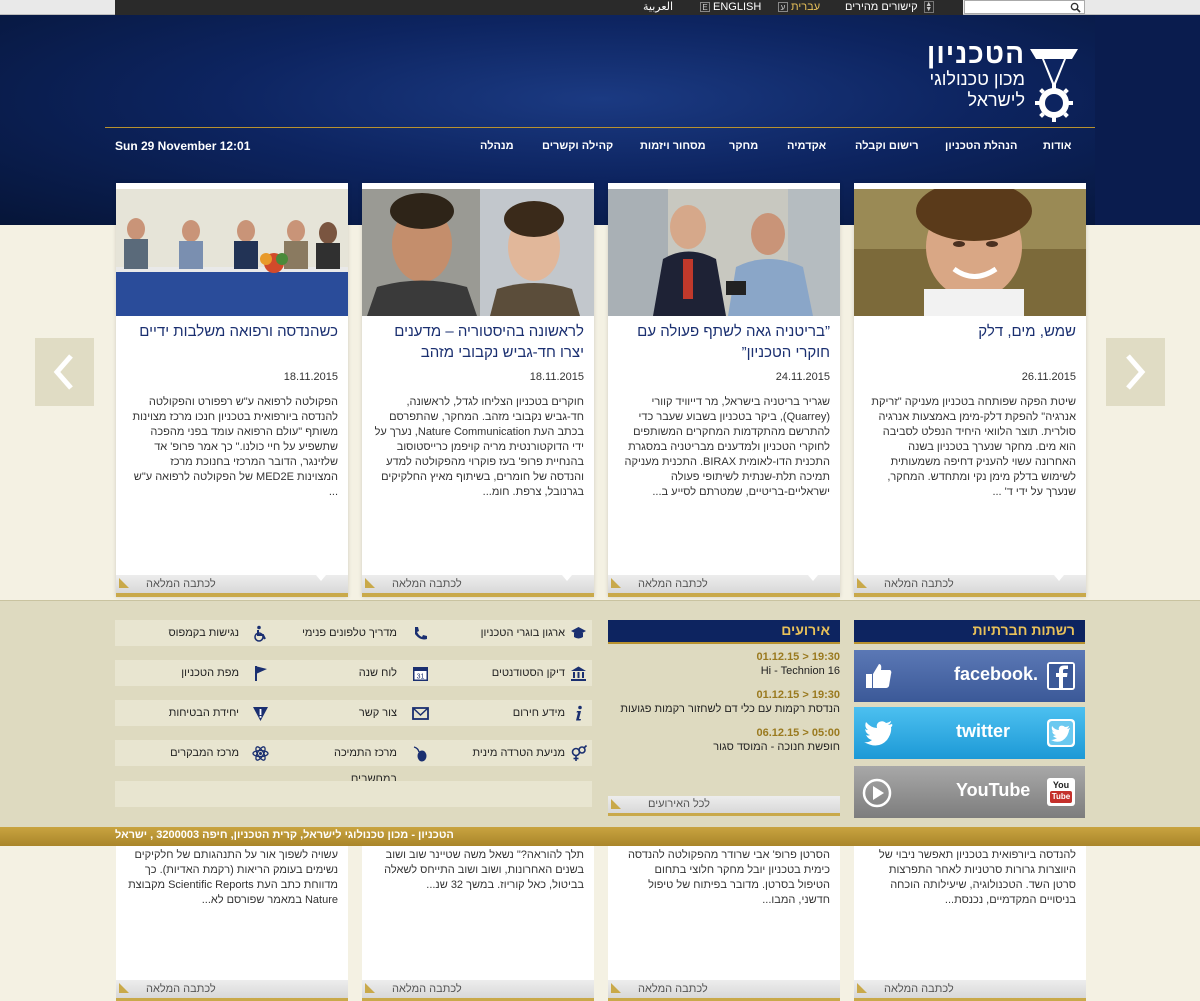 Image resolution: width=1200 pixels, height=1001 pixels. What do you see at coordinates (743, 146) in the screenshot?
I see `nav-item-research: מחקר` at bounding box center [743, 146].